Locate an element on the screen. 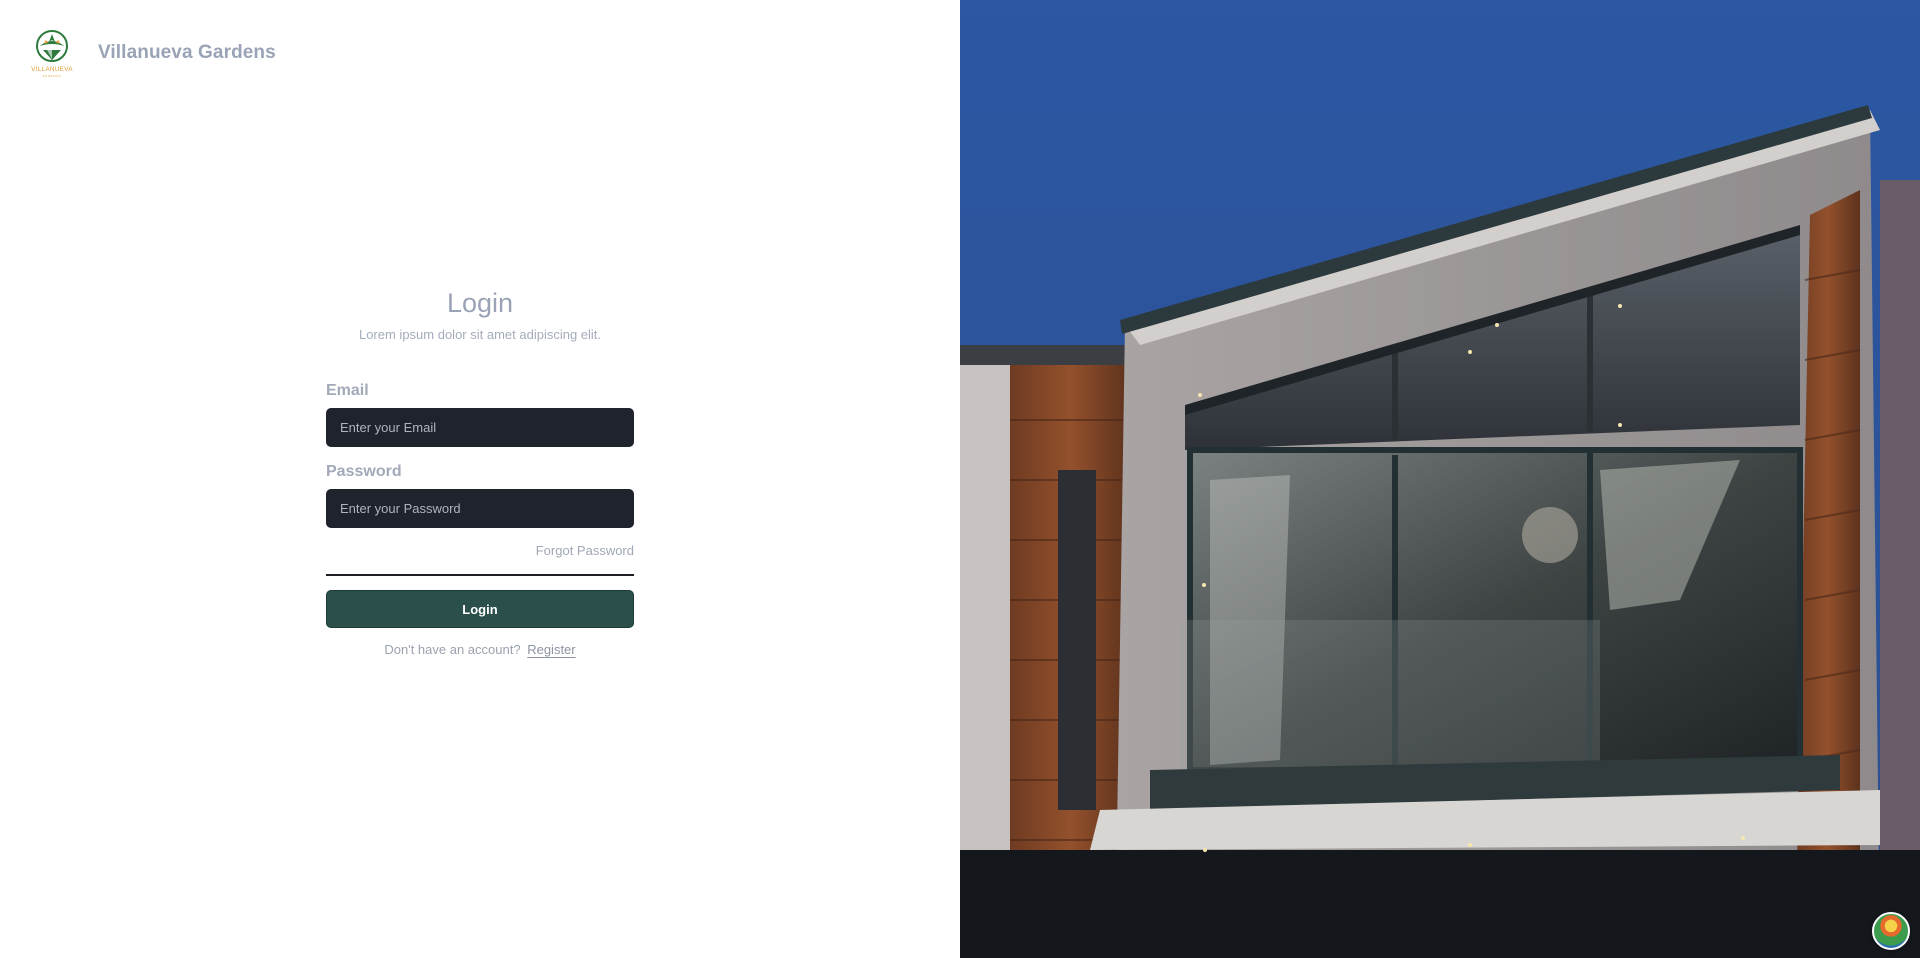  divider is located at coordinates (480, 575).